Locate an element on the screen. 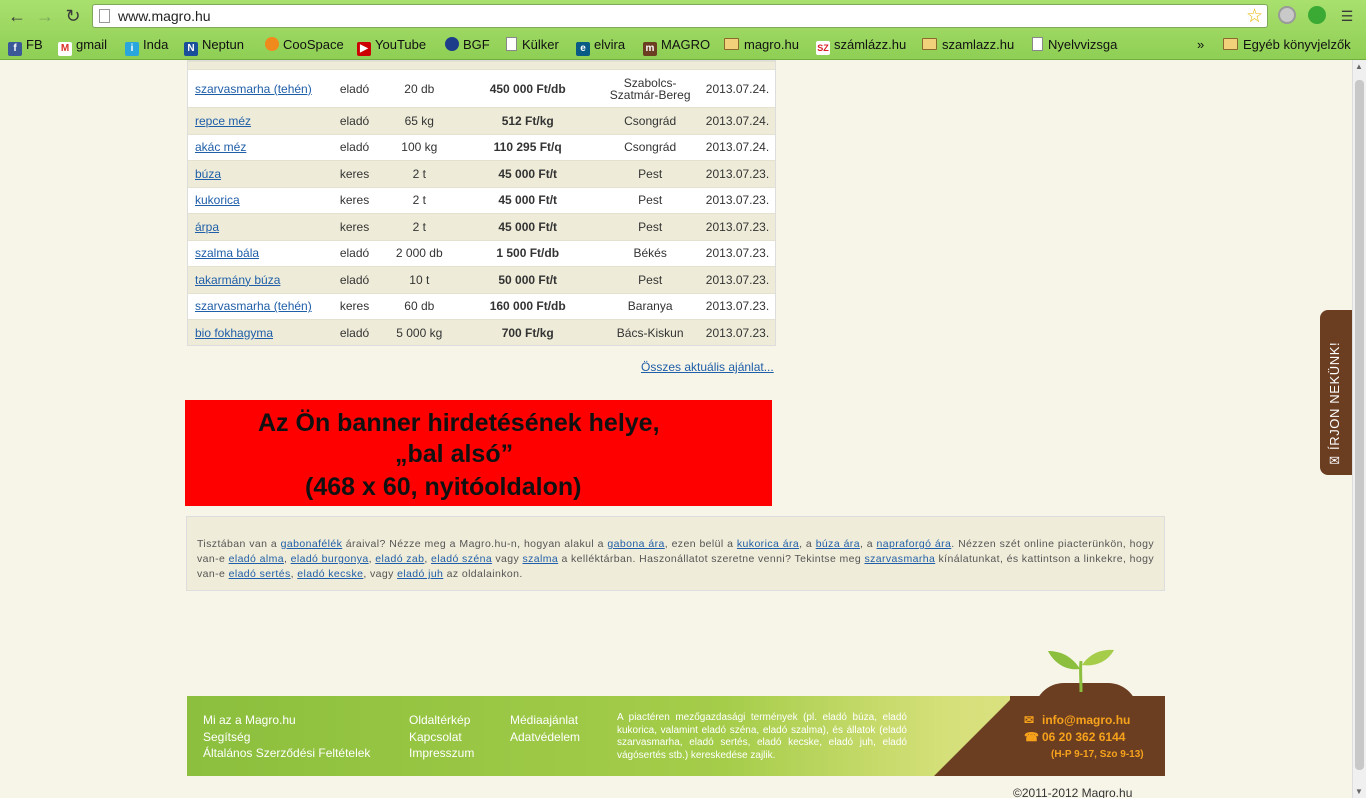 This screenshot has height=798, width=1366. facebook-icon: f is located at coordinates (15, 49).